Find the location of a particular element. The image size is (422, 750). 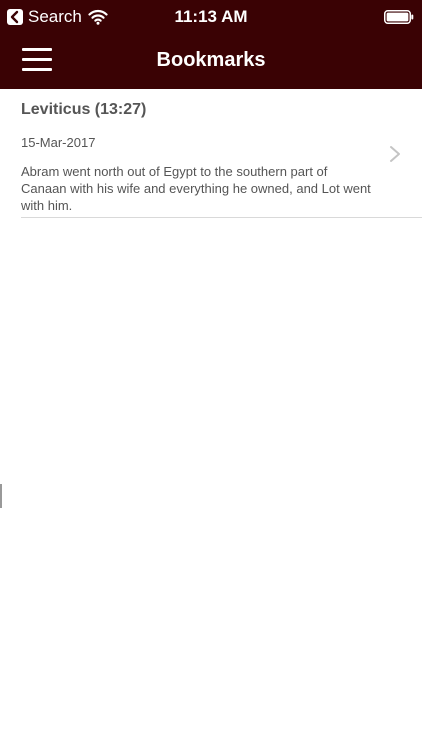

status-bar: Search 11:13 AM is located at coordinates (211, 17).